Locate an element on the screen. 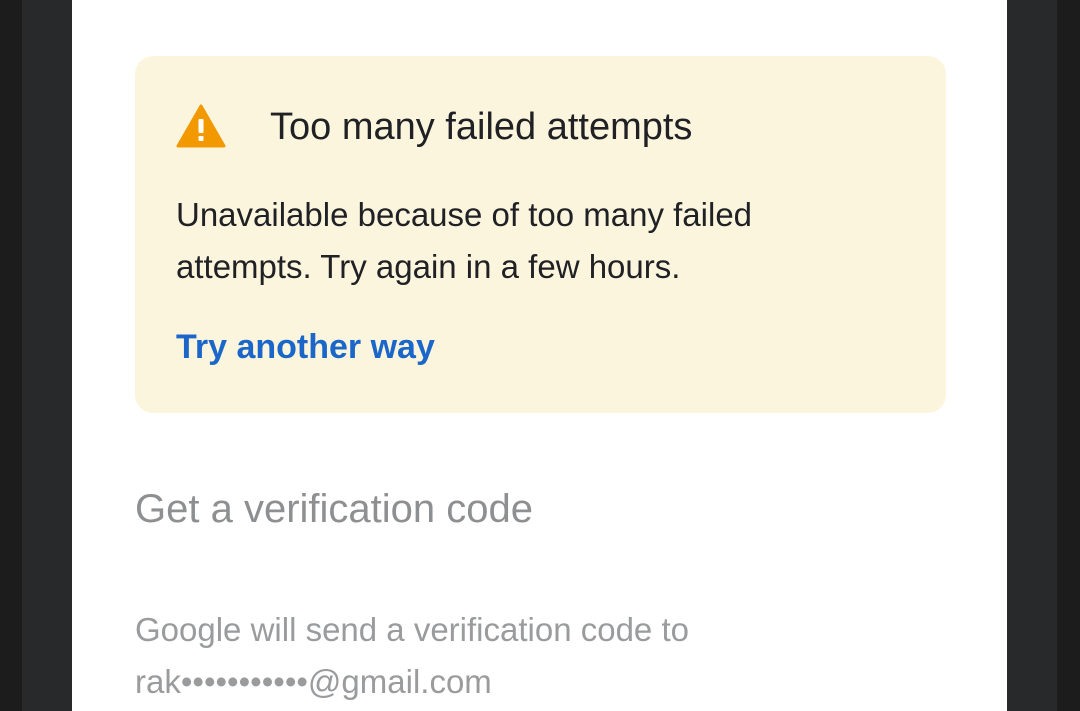 This screenshot has width=1080, height=711. device-bezel-right is located at coordinates (1032, 355).